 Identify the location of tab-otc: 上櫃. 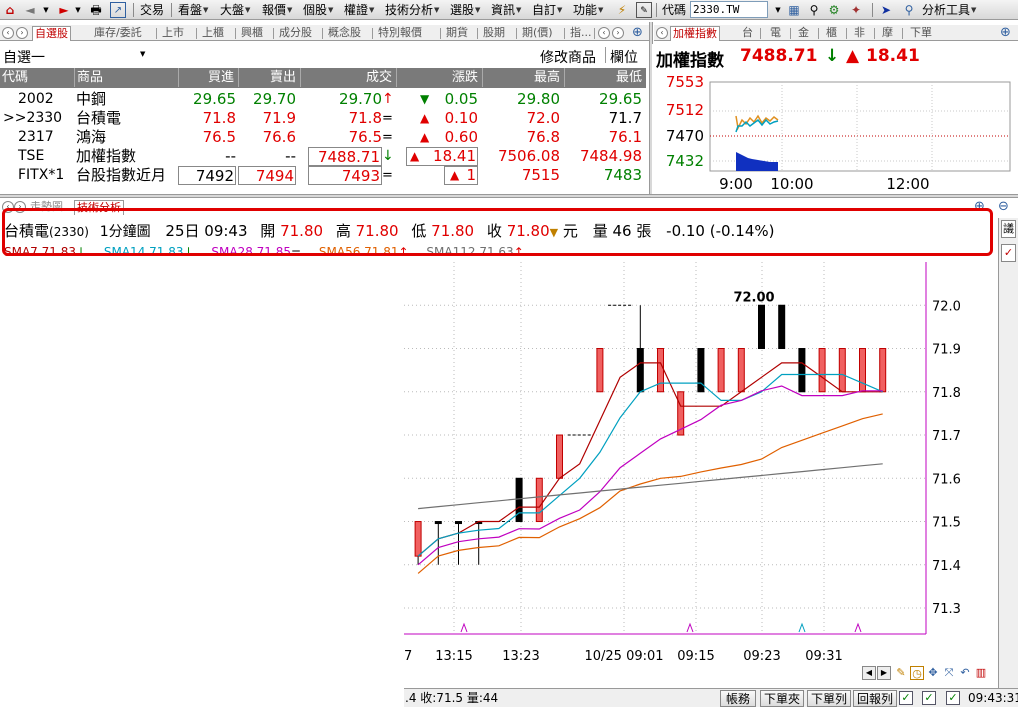
(213, 33).